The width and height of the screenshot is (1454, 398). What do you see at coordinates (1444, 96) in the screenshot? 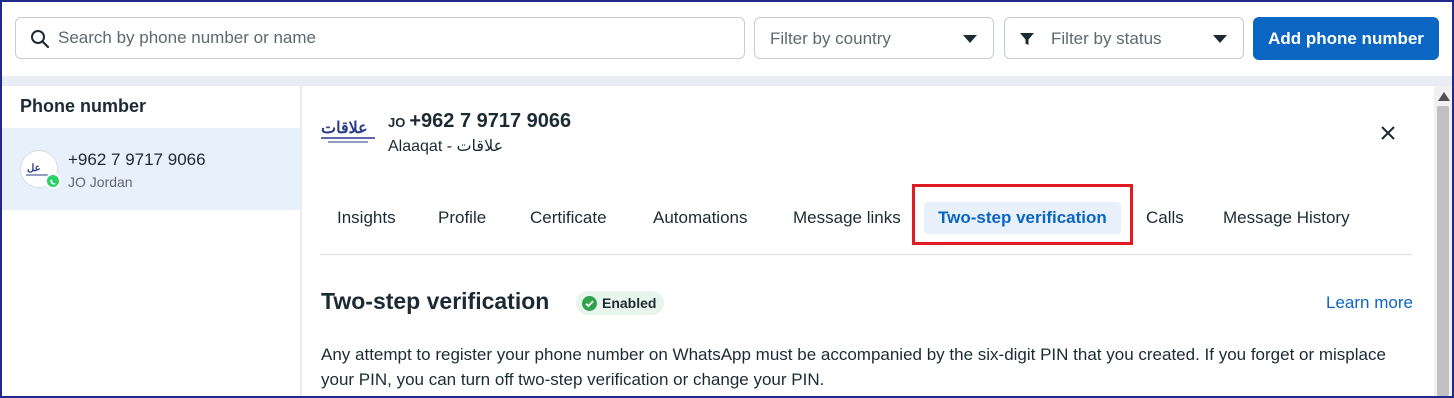
I see `scroll-up-arrow-icon` at bounding box center [1444, 96].